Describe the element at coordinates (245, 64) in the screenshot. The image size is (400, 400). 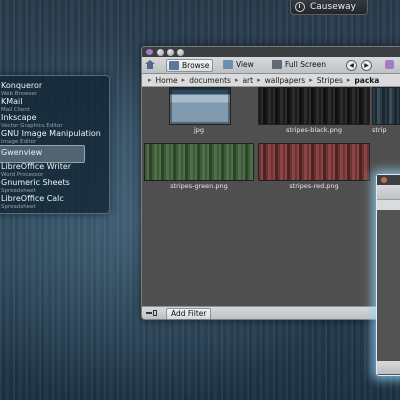
I see `view-label: View` at that location.